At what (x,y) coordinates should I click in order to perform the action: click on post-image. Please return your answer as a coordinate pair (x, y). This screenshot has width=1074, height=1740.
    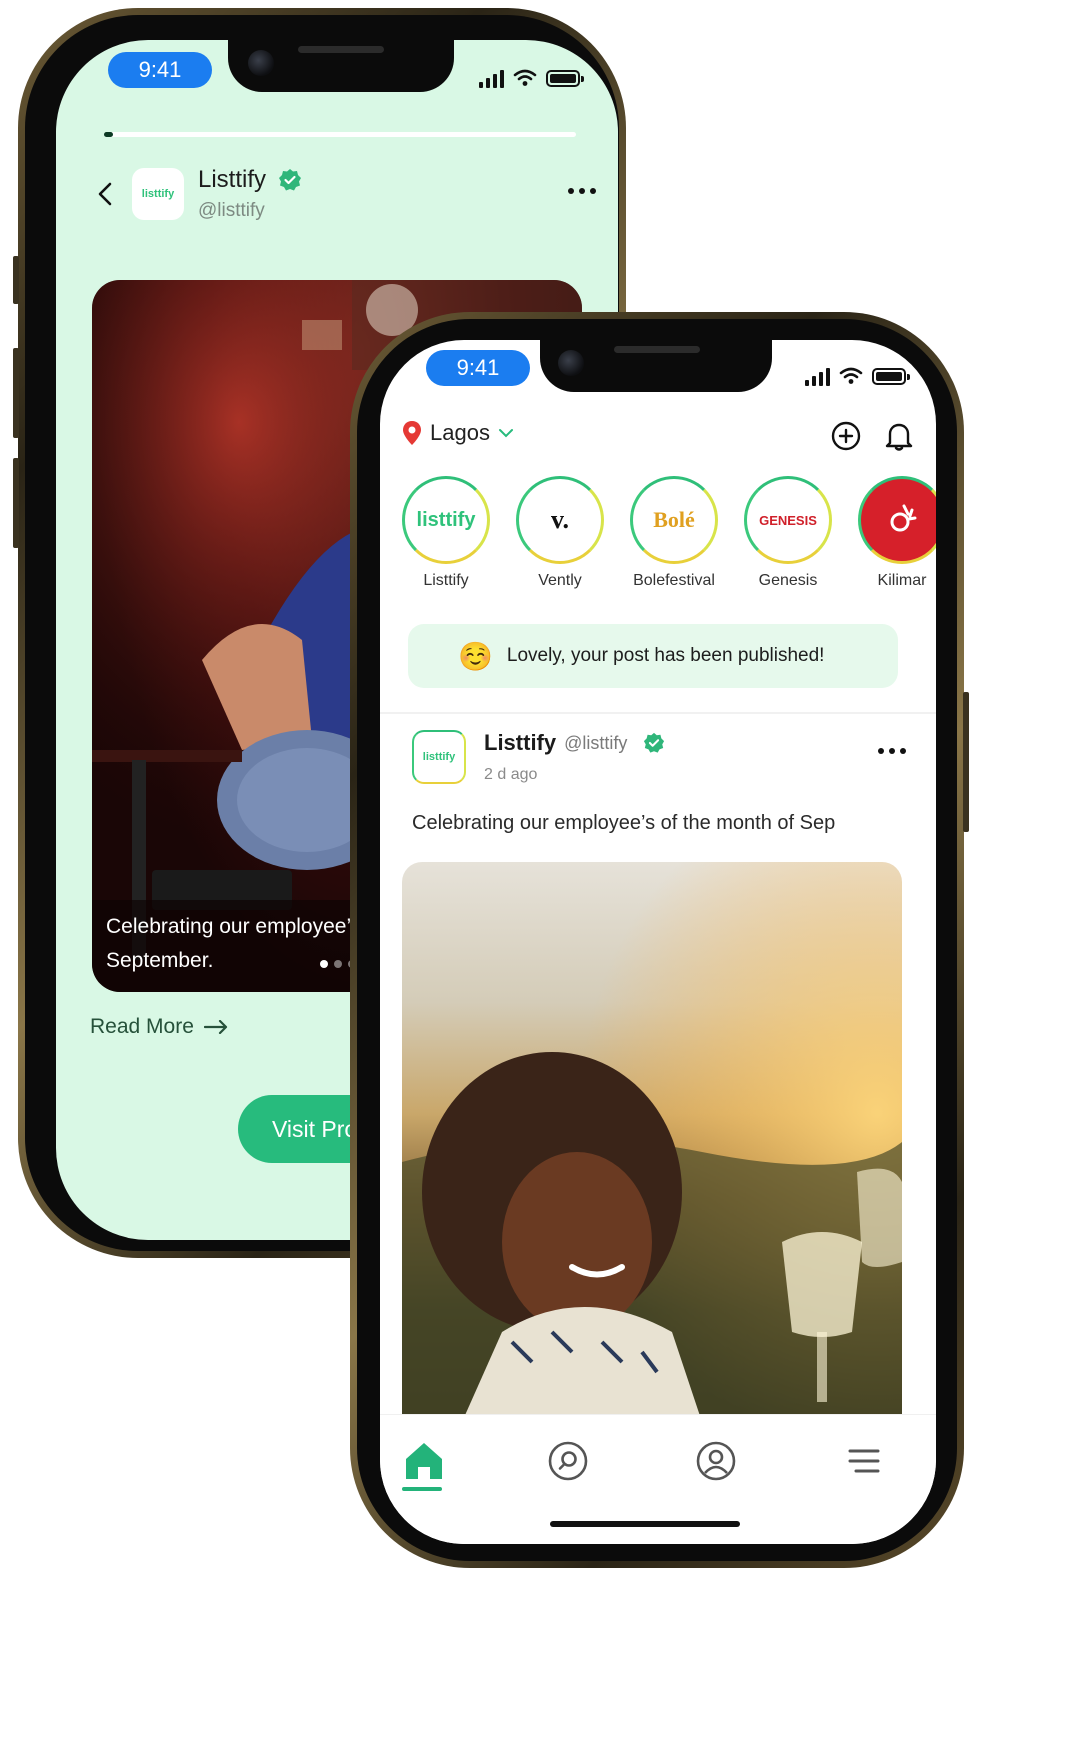
    Looking at the image, I should click on (652, 1142).